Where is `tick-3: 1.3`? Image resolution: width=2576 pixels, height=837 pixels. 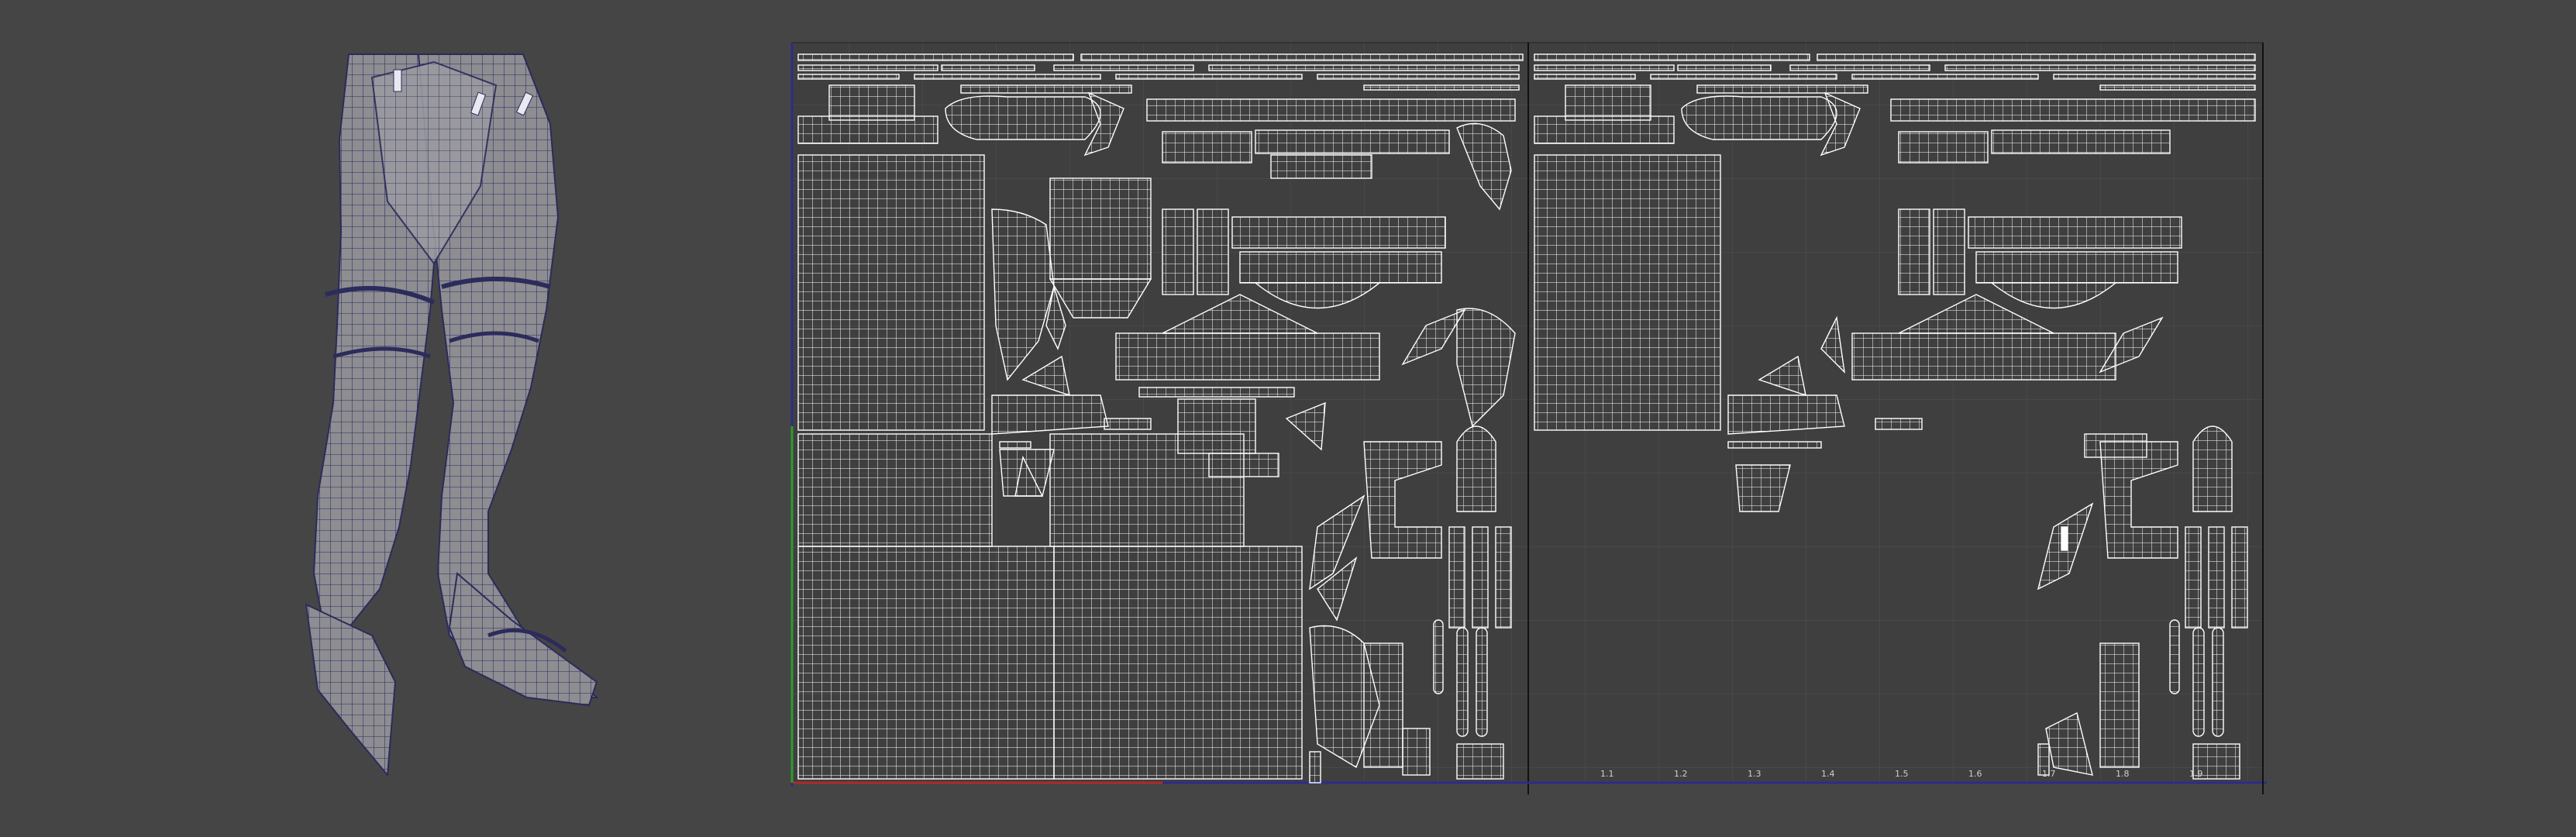
tick-3: 1.3 is located at coordinates (1755, 774).